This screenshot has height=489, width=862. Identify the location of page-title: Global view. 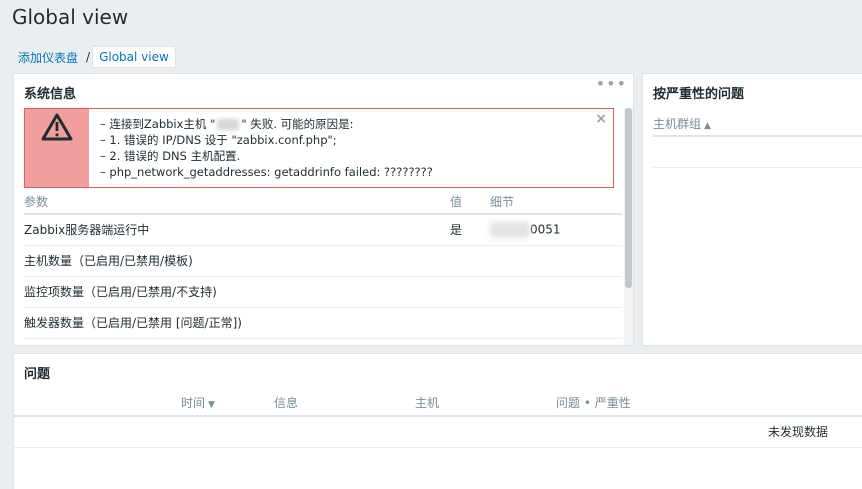
(70, 17).